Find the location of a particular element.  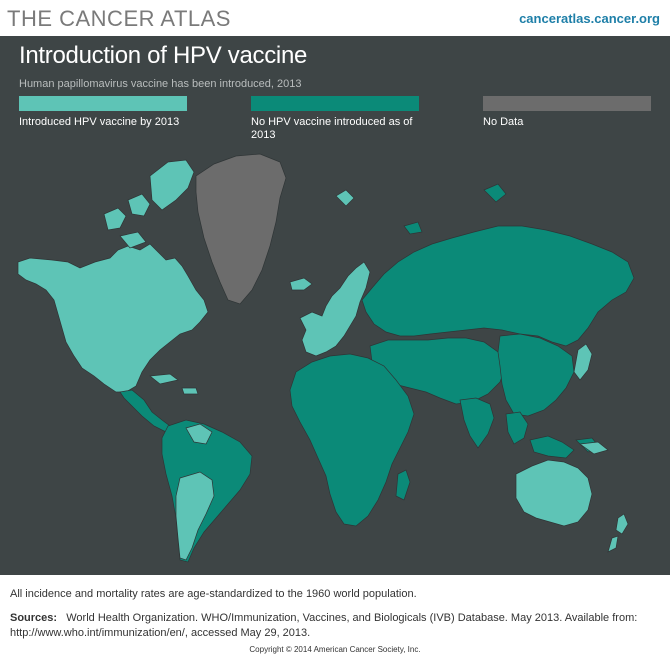

legend-label-not-introduced: No HPV vaccine introduced as of 2013 is located at coordinates (332, 128).